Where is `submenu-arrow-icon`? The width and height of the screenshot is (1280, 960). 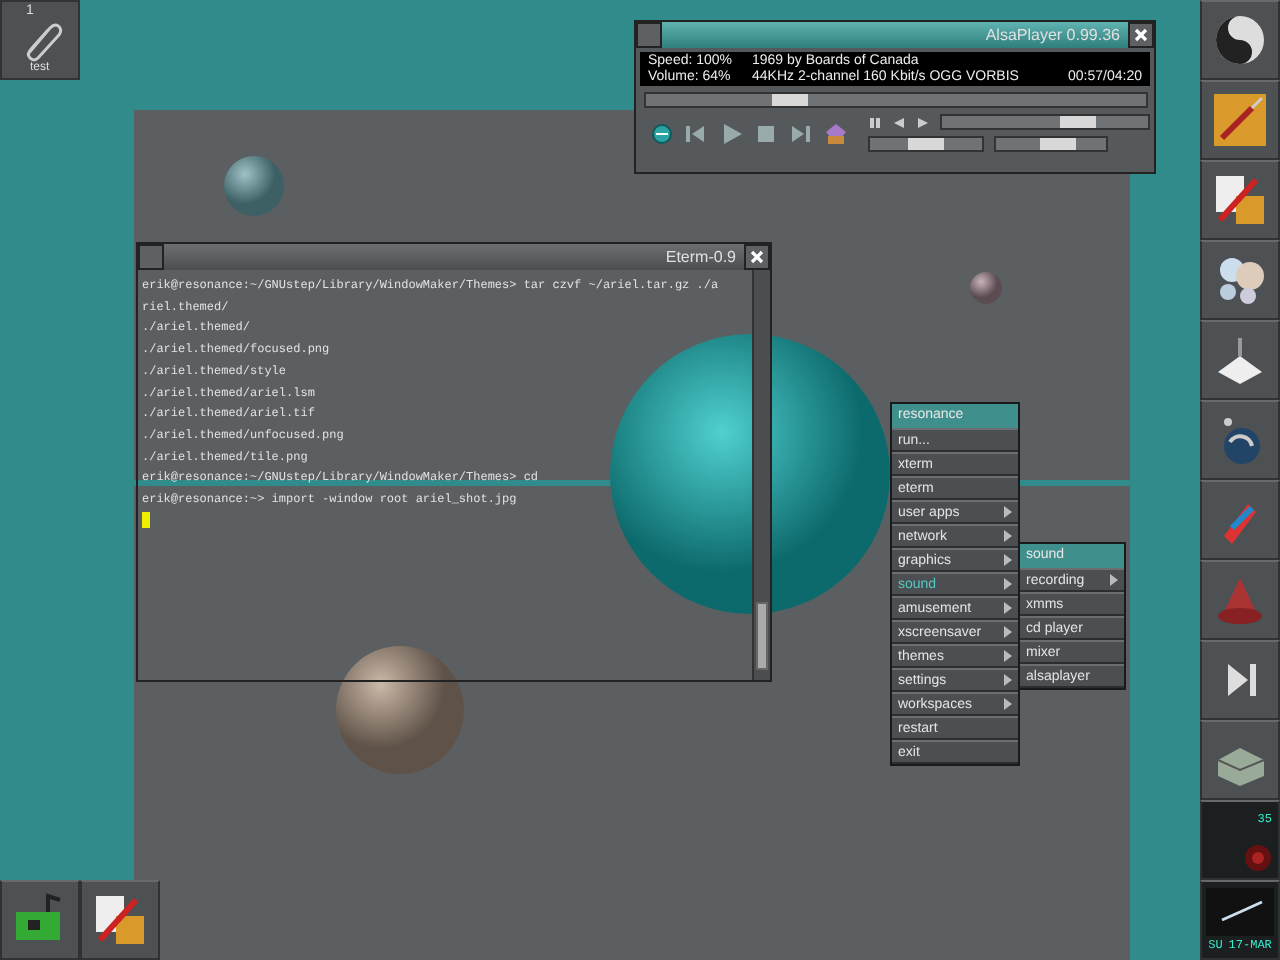
submenu-arrow-icon is located at coordinates (1114, 580).